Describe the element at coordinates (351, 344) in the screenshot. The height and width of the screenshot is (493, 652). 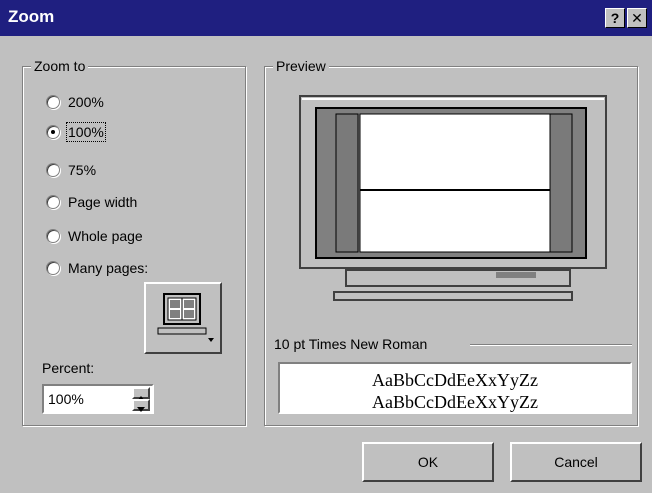
I see `font-description: 10 pt Times New Roman` at that location.